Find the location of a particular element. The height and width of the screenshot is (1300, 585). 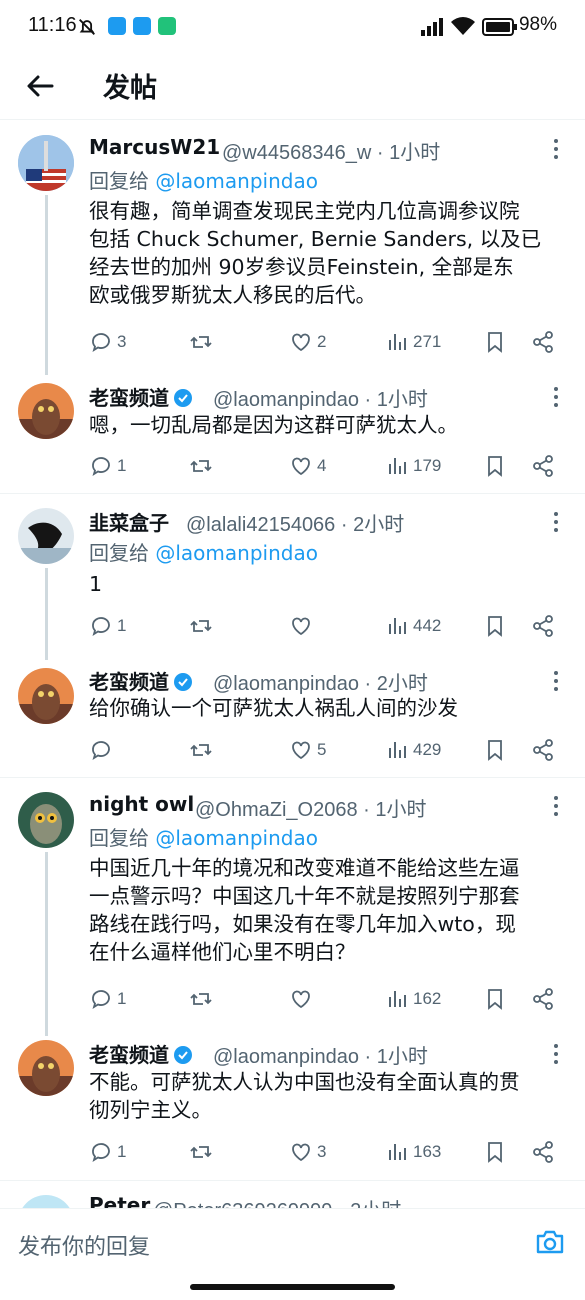

app-notification-icon is located at coordinates (117, 26).